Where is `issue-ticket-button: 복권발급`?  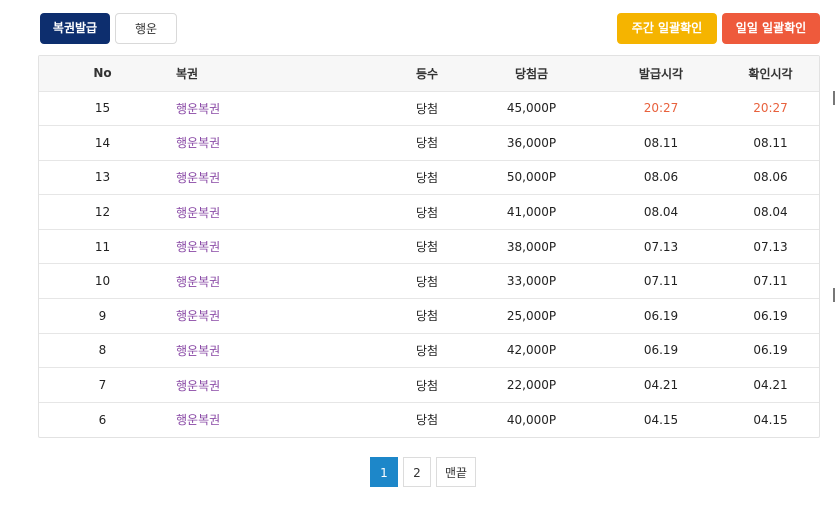
issue-ticket-button: 복권발급 is located at coordinates (75, 28).